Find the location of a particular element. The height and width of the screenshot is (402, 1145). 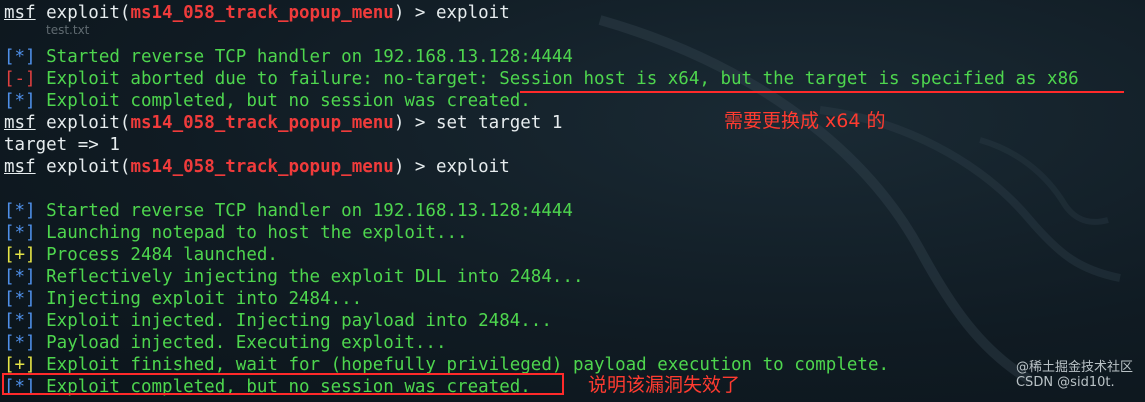

plain-text: target => 1 is located at coordinates (62, 145).